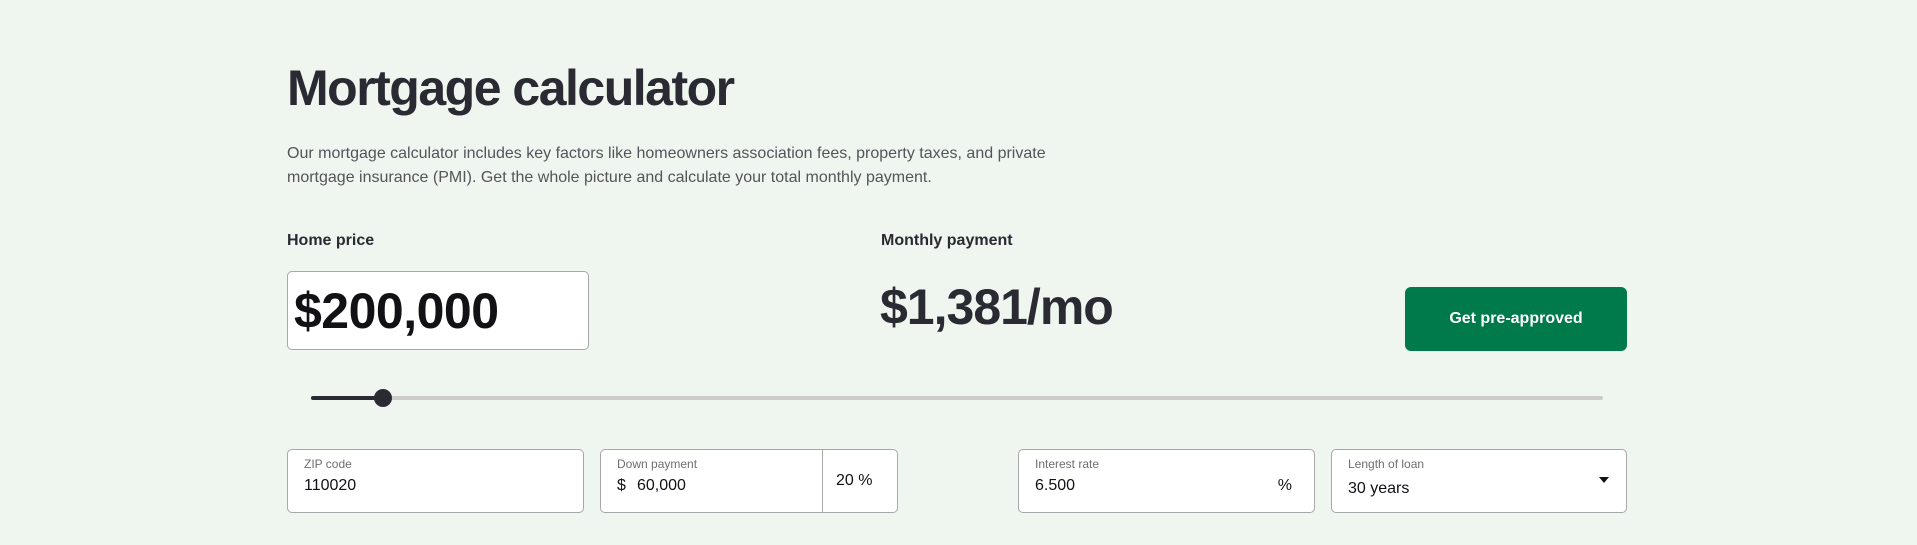  Describe the element at coordinates (1386, 464) in the screenshot. I see `loan-length-label: Length of loan` at that location.